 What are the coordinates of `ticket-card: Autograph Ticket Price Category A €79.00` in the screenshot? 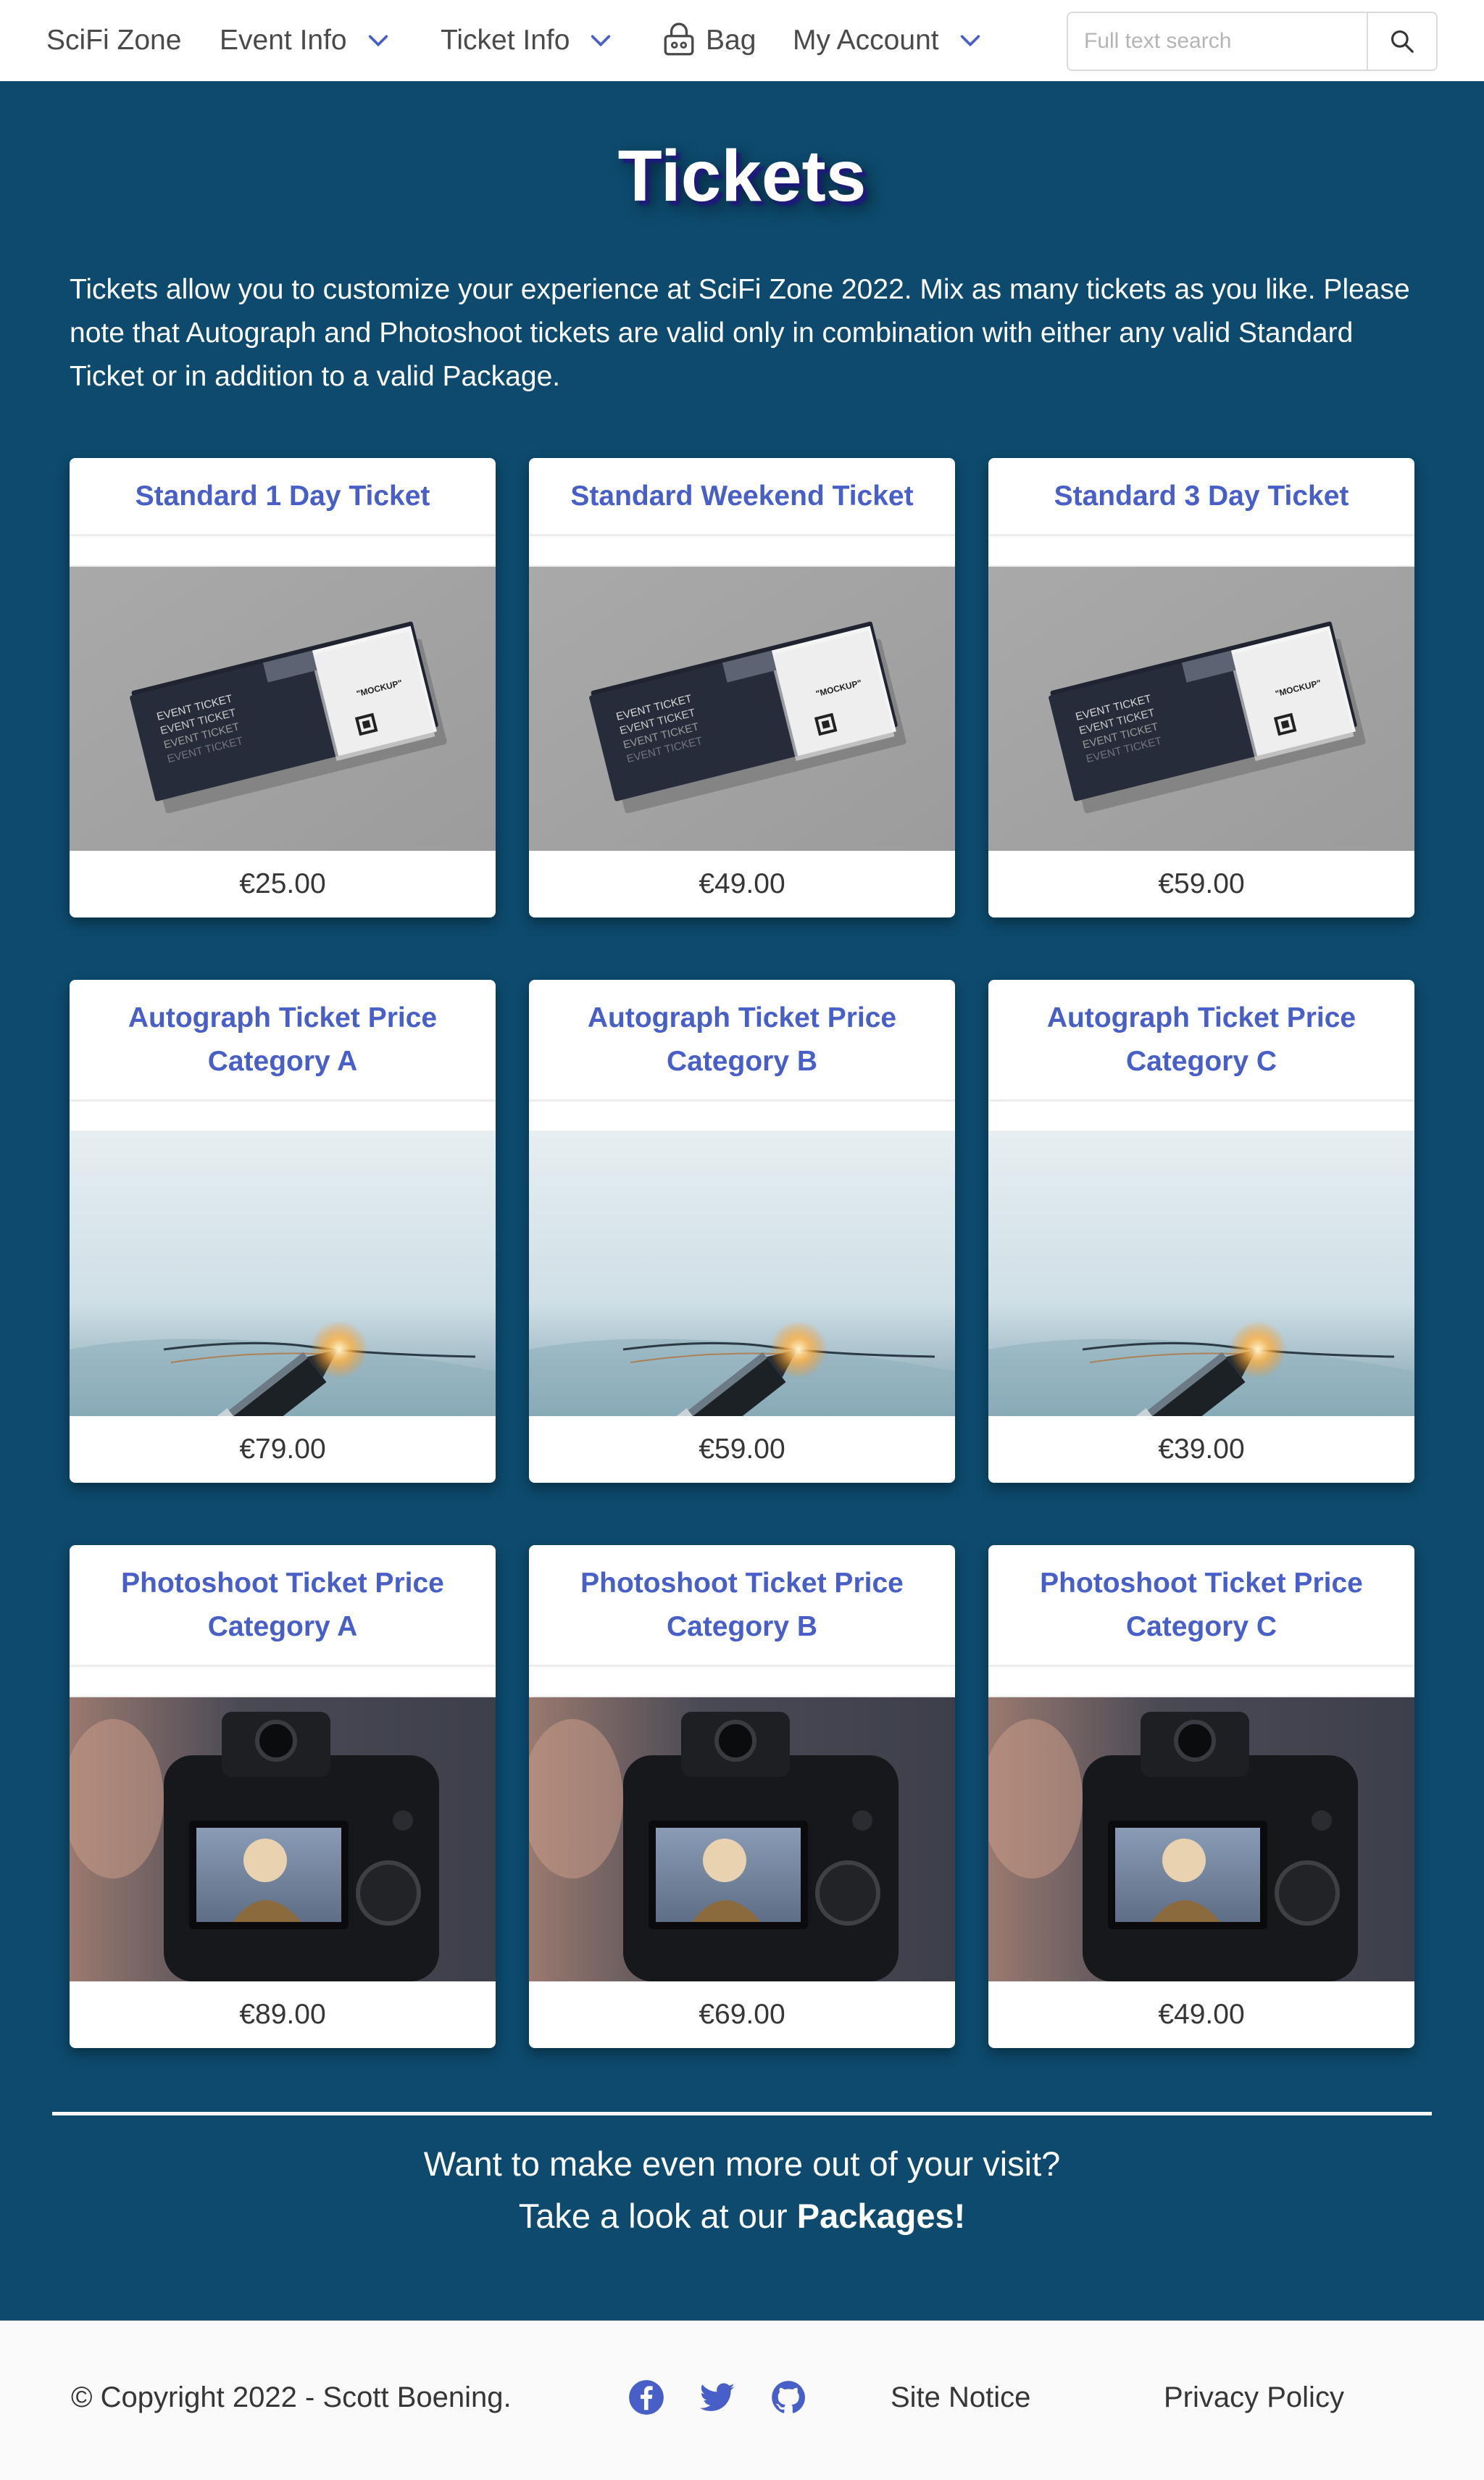 It's located at (283, 1232).